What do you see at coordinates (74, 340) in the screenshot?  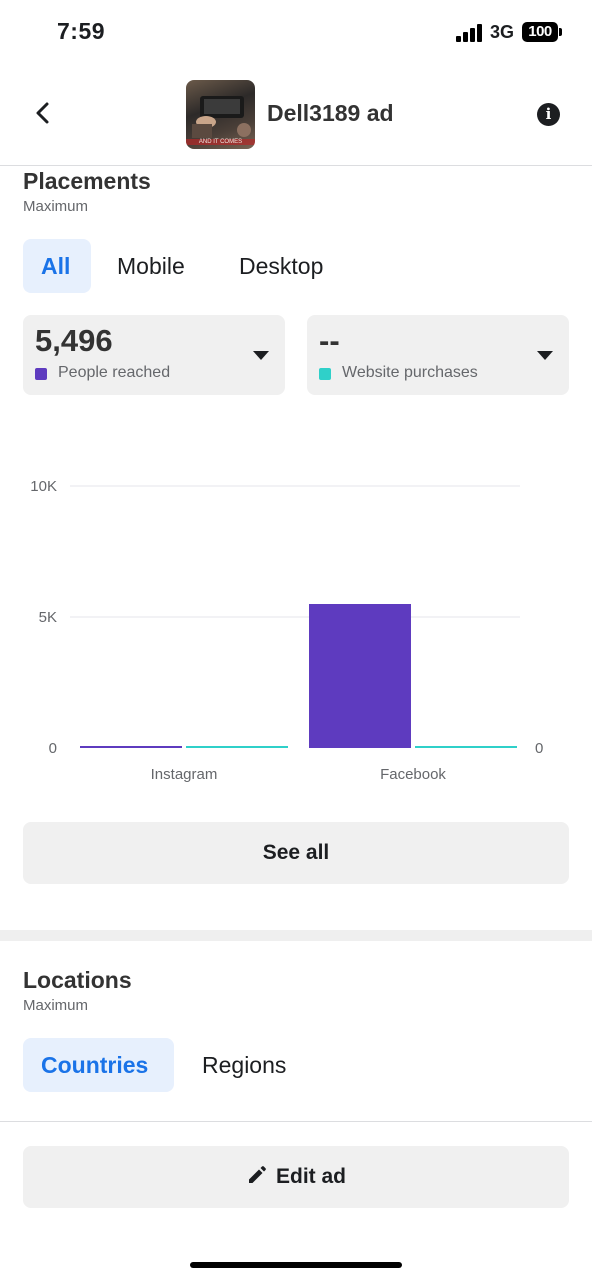 I see `metric-value: 5,496` at bounding box center [74, 340].